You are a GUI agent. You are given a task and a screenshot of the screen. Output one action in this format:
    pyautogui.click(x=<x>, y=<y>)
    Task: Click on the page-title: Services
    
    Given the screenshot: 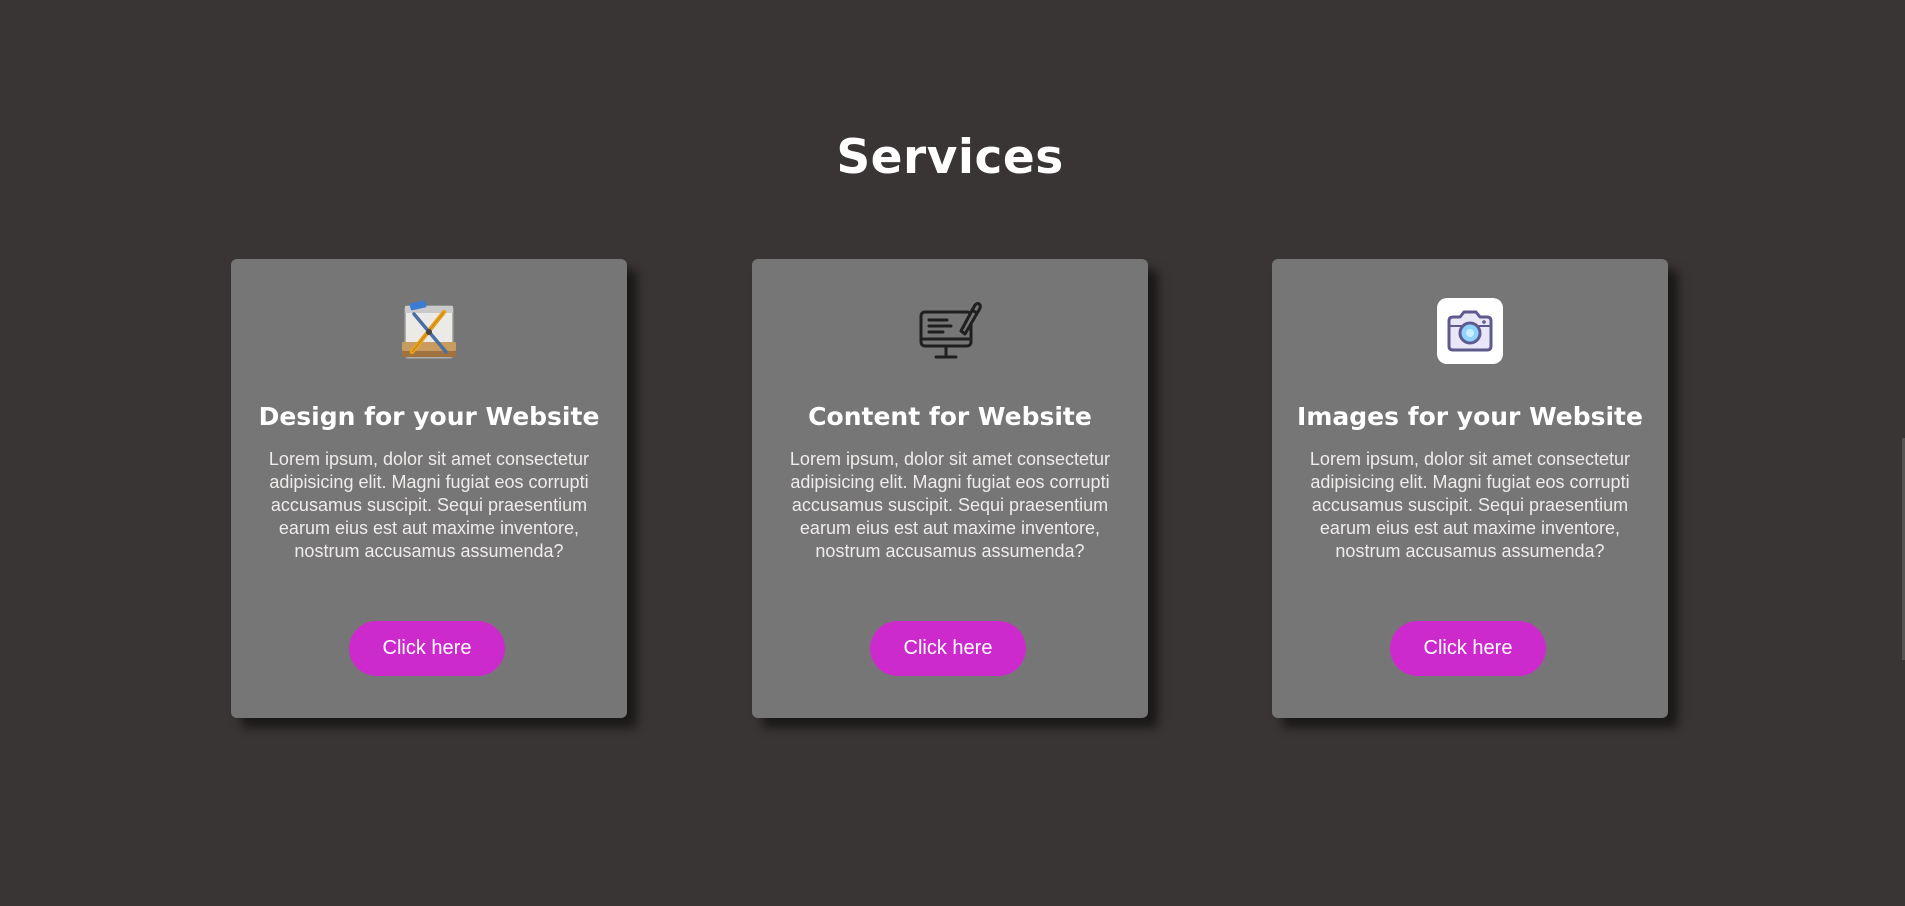 What is the action you would take?
    pyautogui.click(x=950, y=157)
    